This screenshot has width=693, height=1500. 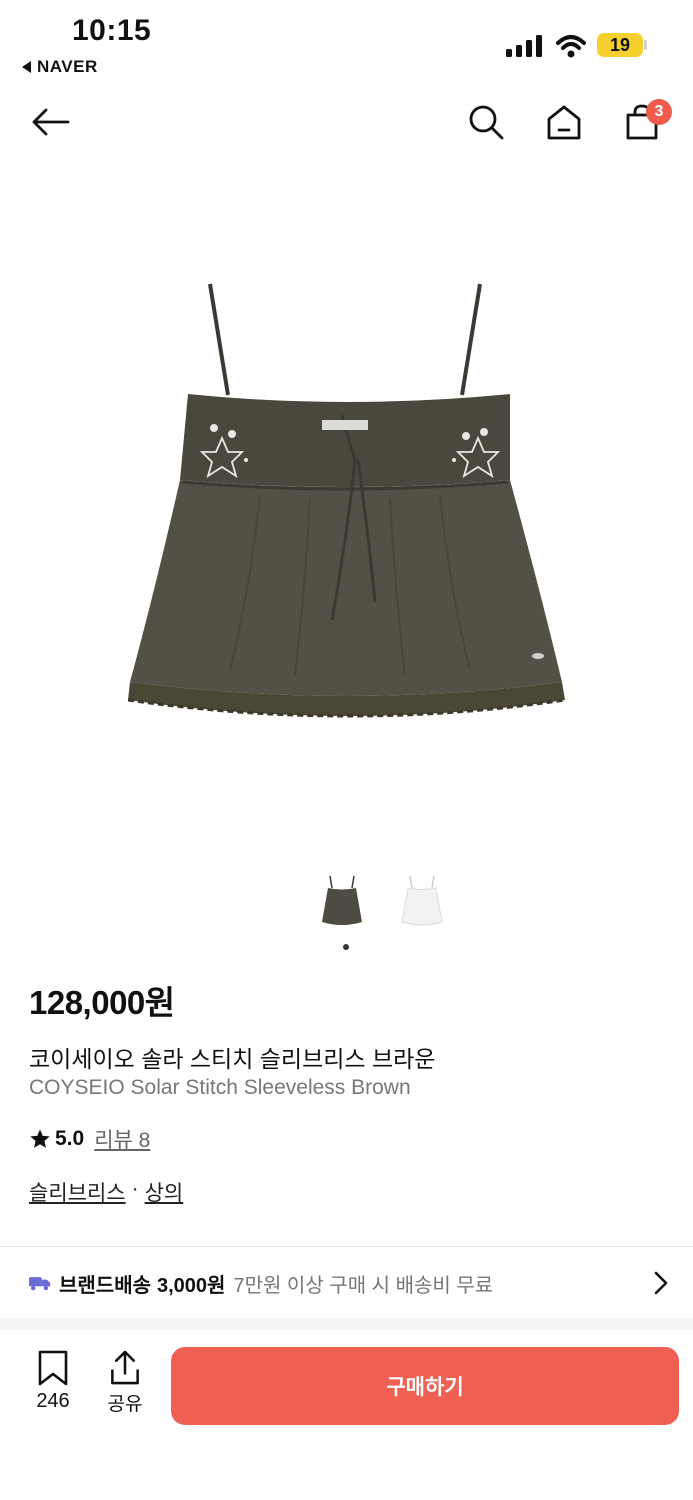 I want to click on search-button, so click(x=486, y=122).